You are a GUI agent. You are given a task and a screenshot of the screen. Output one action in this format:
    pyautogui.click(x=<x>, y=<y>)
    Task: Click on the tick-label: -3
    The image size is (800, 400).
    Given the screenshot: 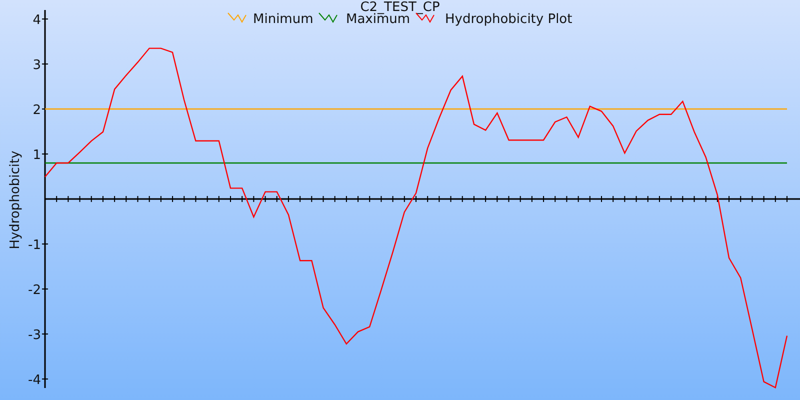 What is the action you would take?
    pyautogui.click(x=34, y=335)
    